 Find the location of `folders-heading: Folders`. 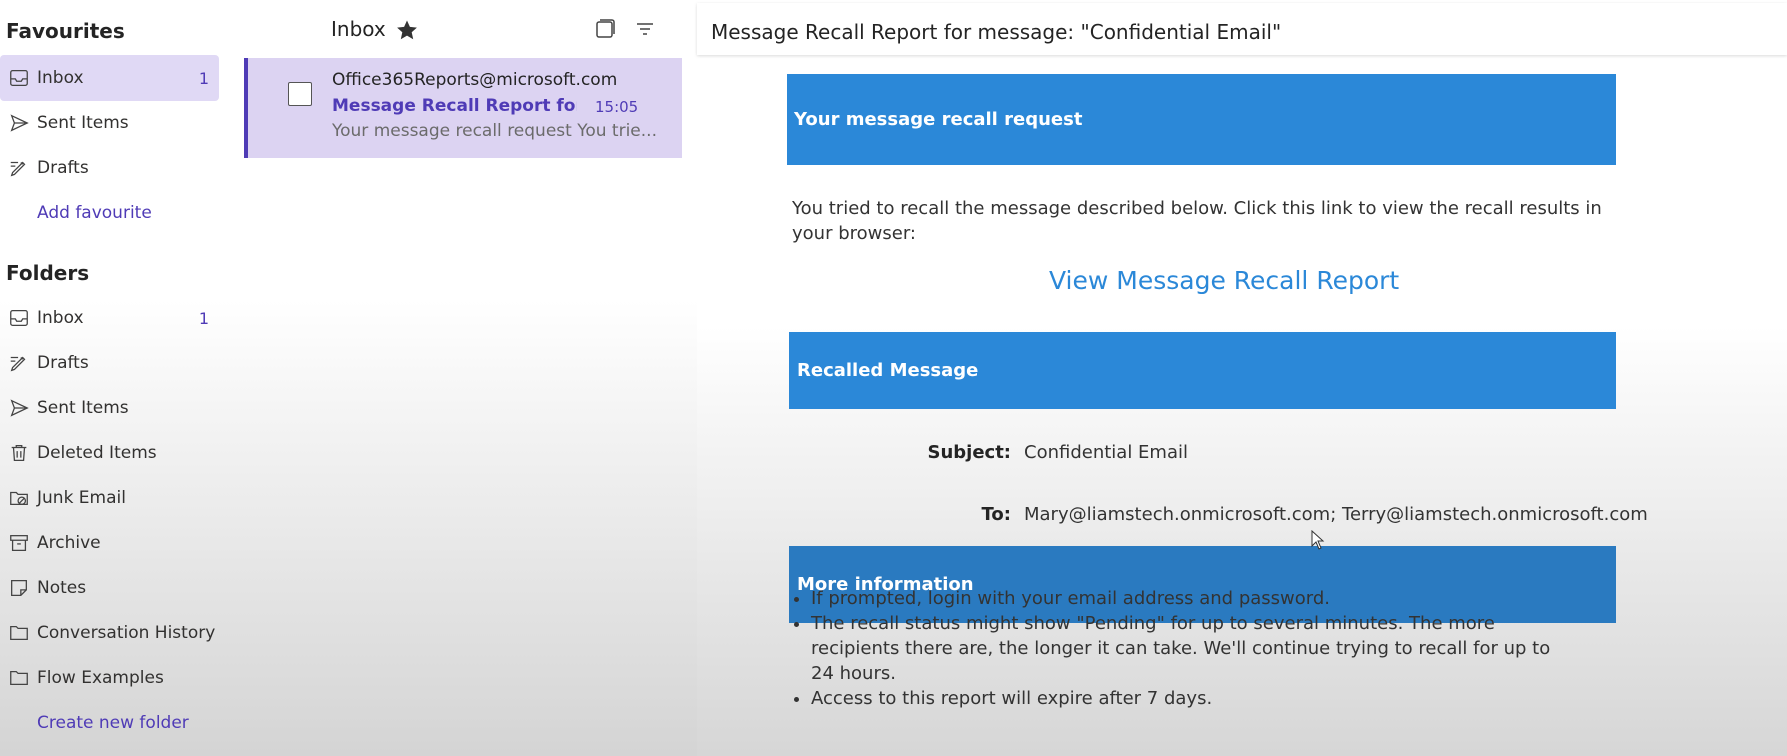

folders-heading: Folders is located at coordinates (47, 273).